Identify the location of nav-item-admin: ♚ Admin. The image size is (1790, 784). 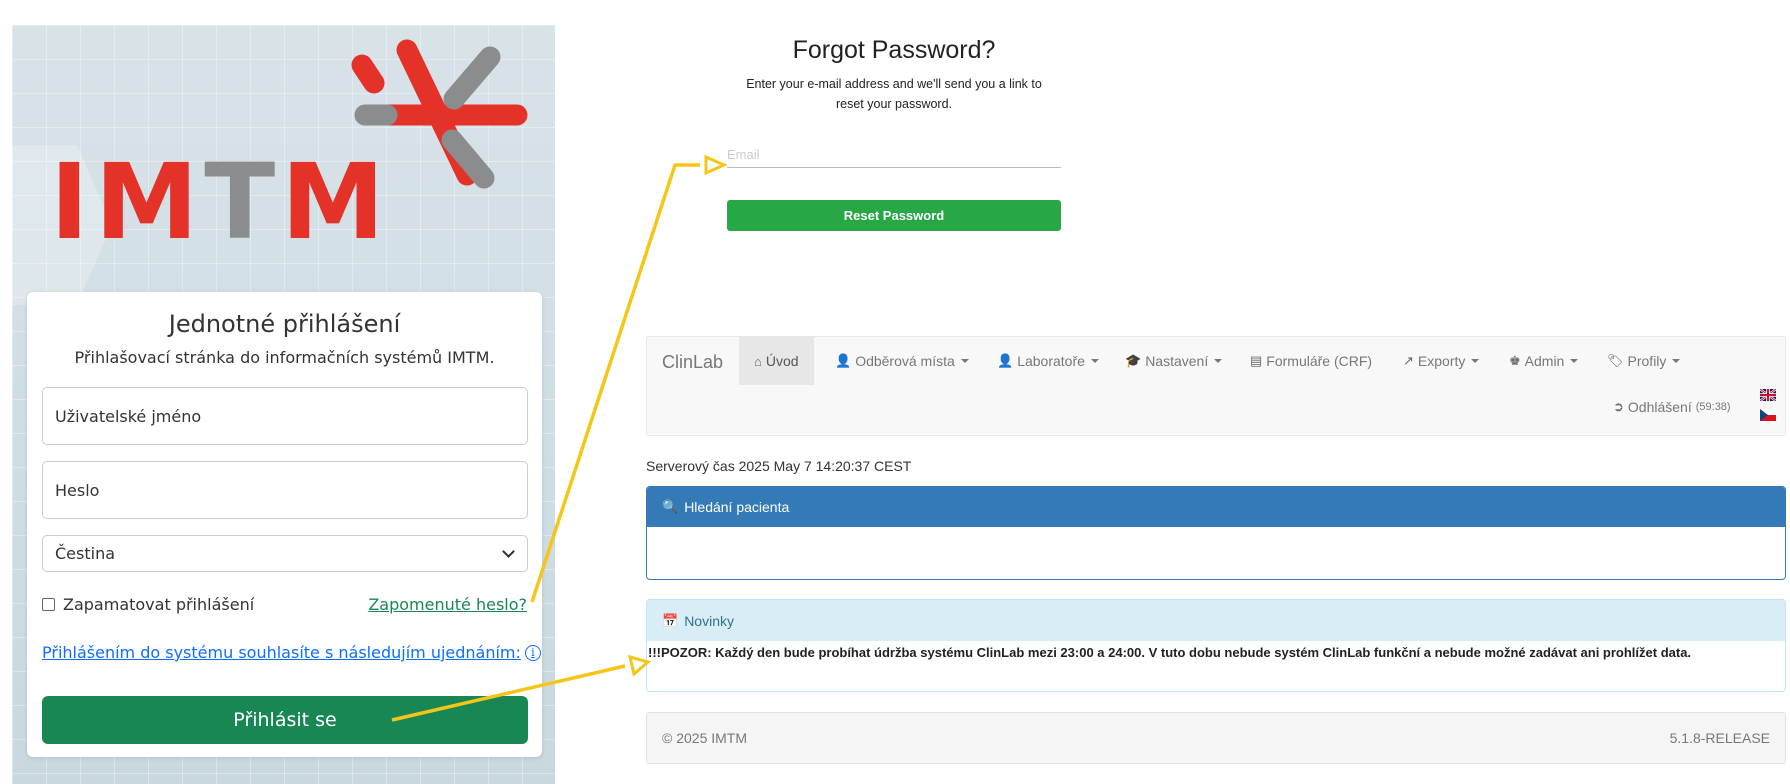
(1544, 361).